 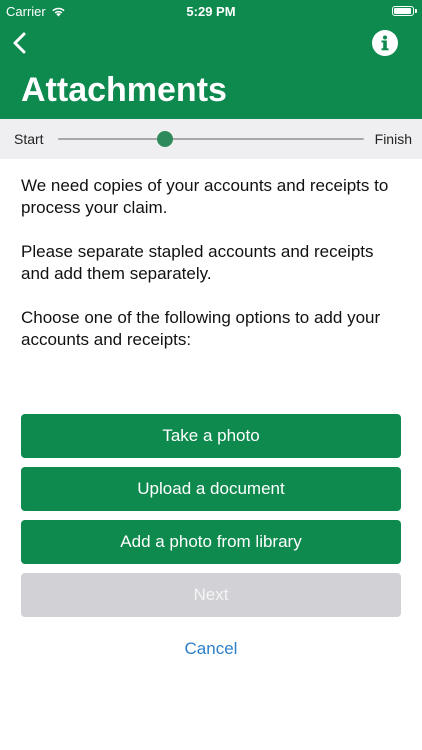 I want to click on battery-fill, so click(x=402, y=11).